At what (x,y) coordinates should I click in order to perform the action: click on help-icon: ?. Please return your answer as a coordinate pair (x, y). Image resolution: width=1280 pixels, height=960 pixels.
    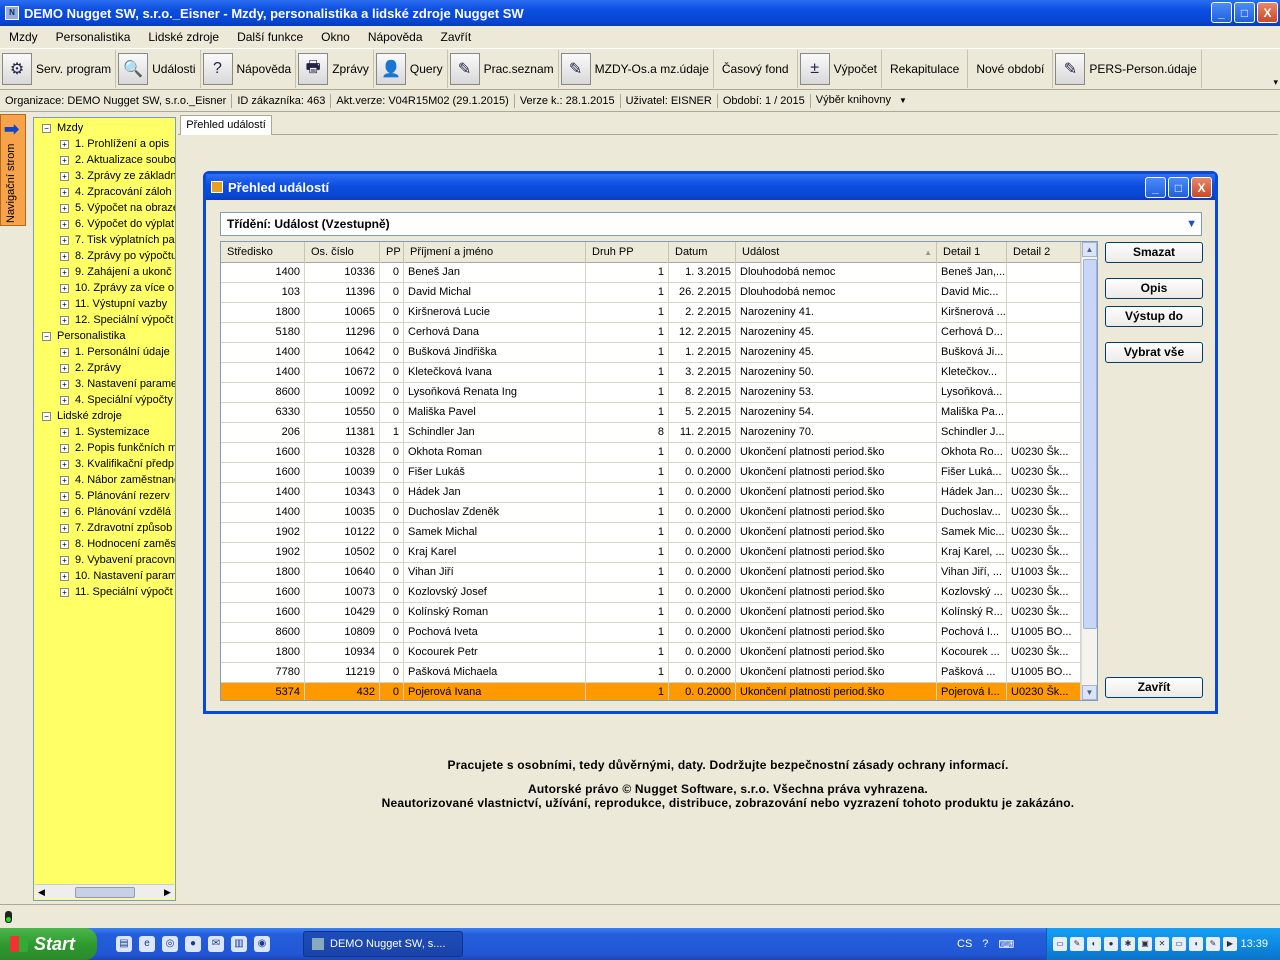
    Looking at the image, I should click on (985, 944).